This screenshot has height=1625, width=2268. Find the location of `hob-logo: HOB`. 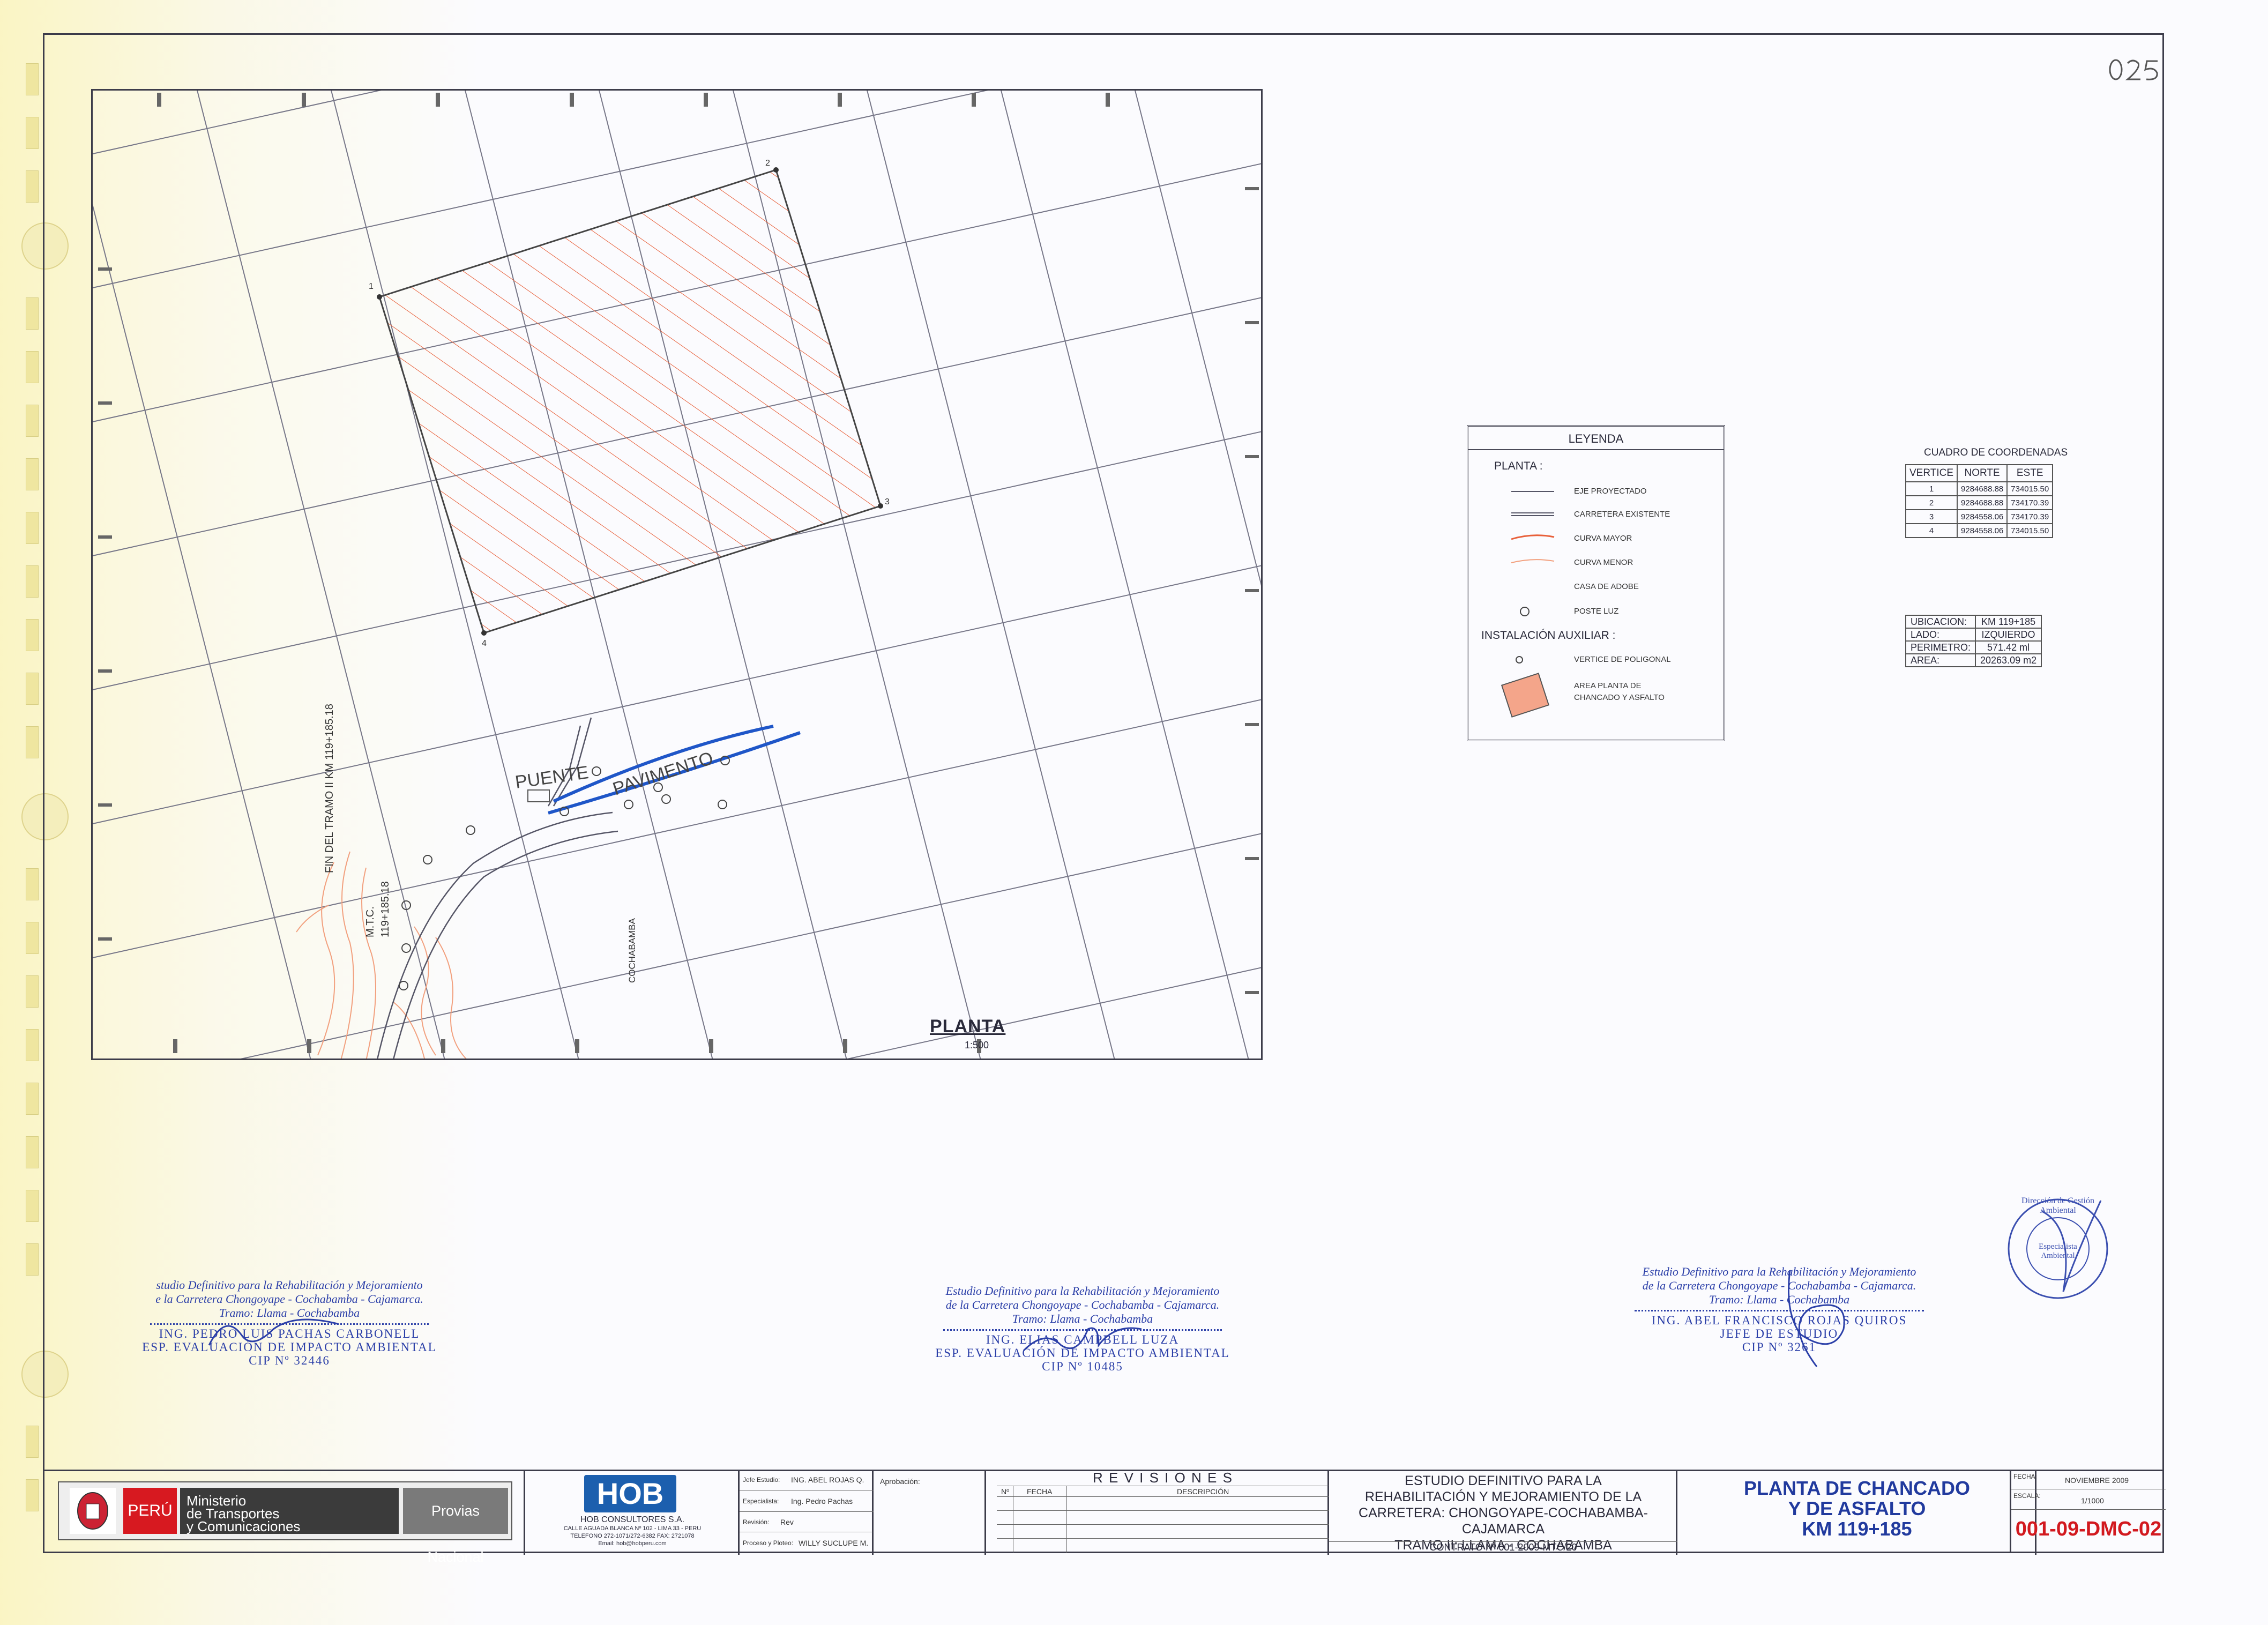

hob-logo: HOB is located at coordinates (630, 1494).